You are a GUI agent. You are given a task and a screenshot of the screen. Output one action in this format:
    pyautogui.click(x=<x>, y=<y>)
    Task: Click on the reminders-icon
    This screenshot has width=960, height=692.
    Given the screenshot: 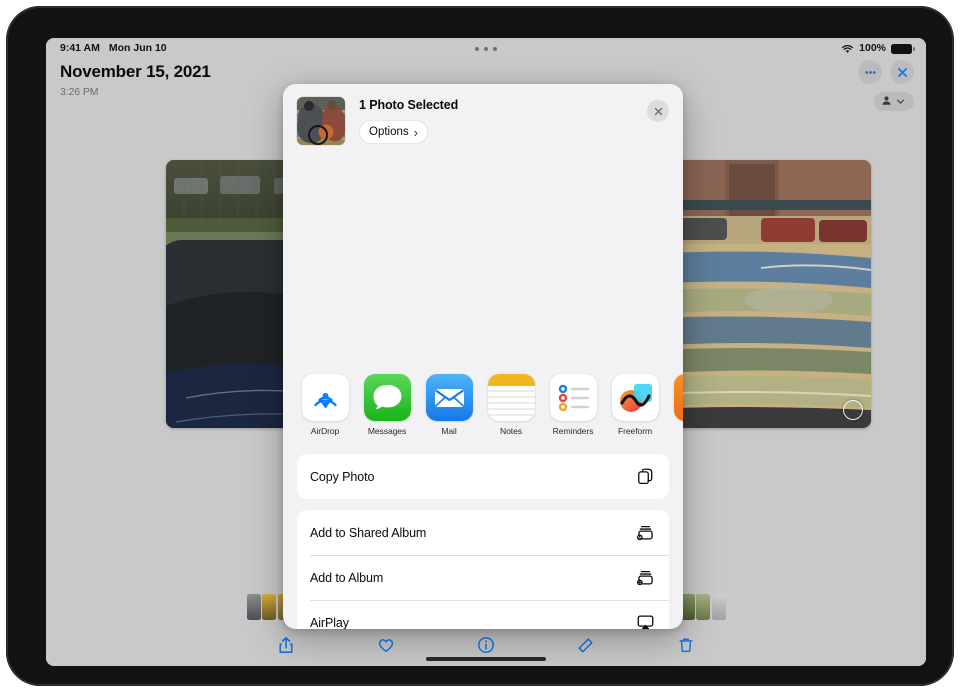 What is the action you would take?
    pyautogui.click(x=573, y=397)
    